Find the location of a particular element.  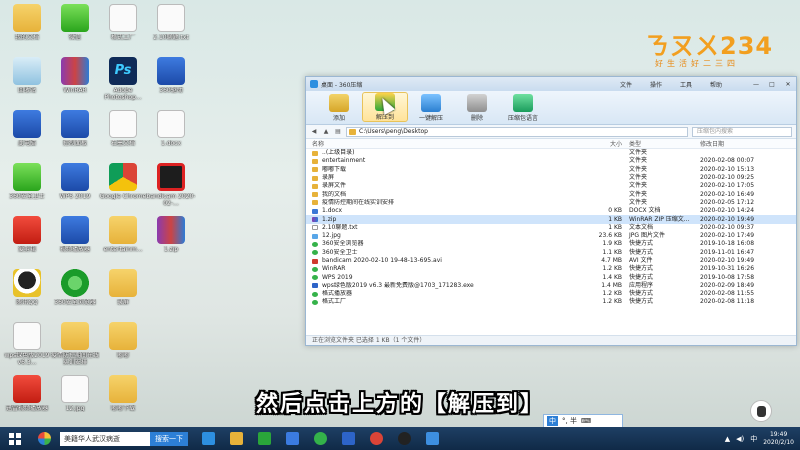

desktop-icon: 360安全卫士 is located at coordinates (27, 181).